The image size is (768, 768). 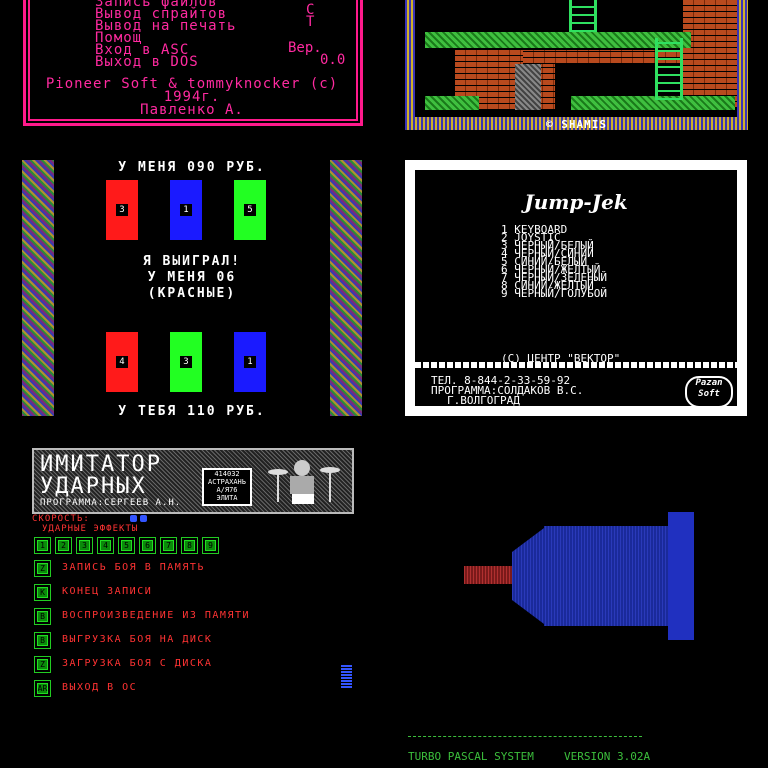 What do you see at coordinates (192, 411) in the screenshot?
I see `your-money: У ТЕБЯ 110 РУБ.` at bounding box center [192, 411].